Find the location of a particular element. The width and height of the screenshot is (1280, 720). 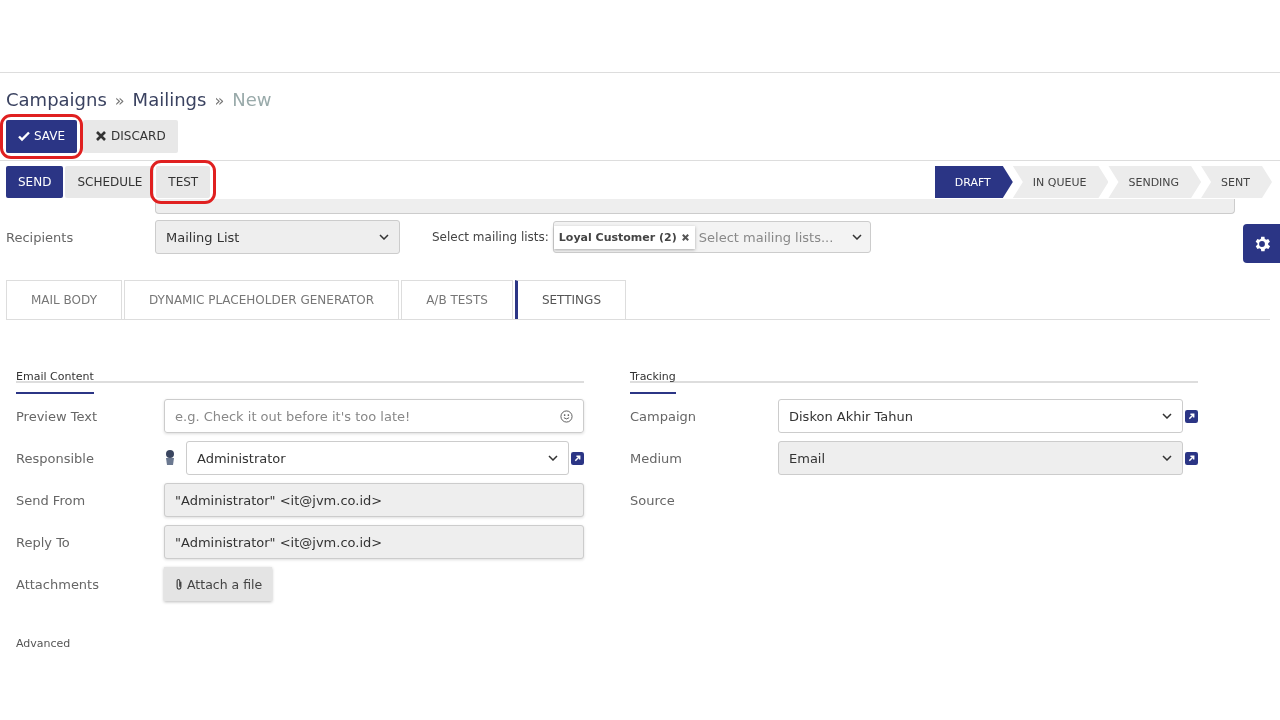

settings-button is located at coordinates (1261, 243).